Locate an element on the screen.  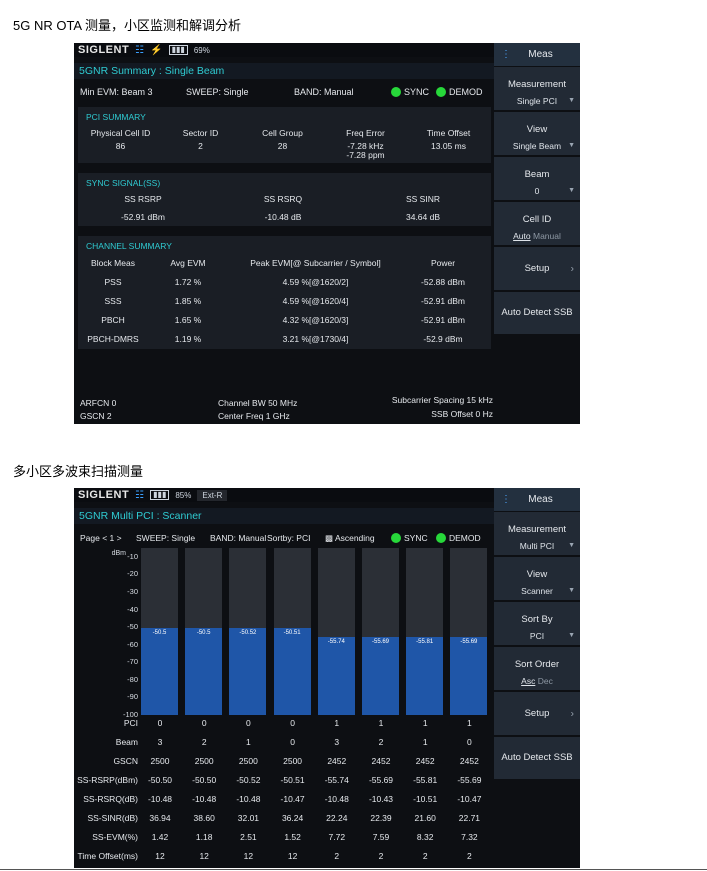
bar-value-label: -55.74 is located at coordinates (336, 642).